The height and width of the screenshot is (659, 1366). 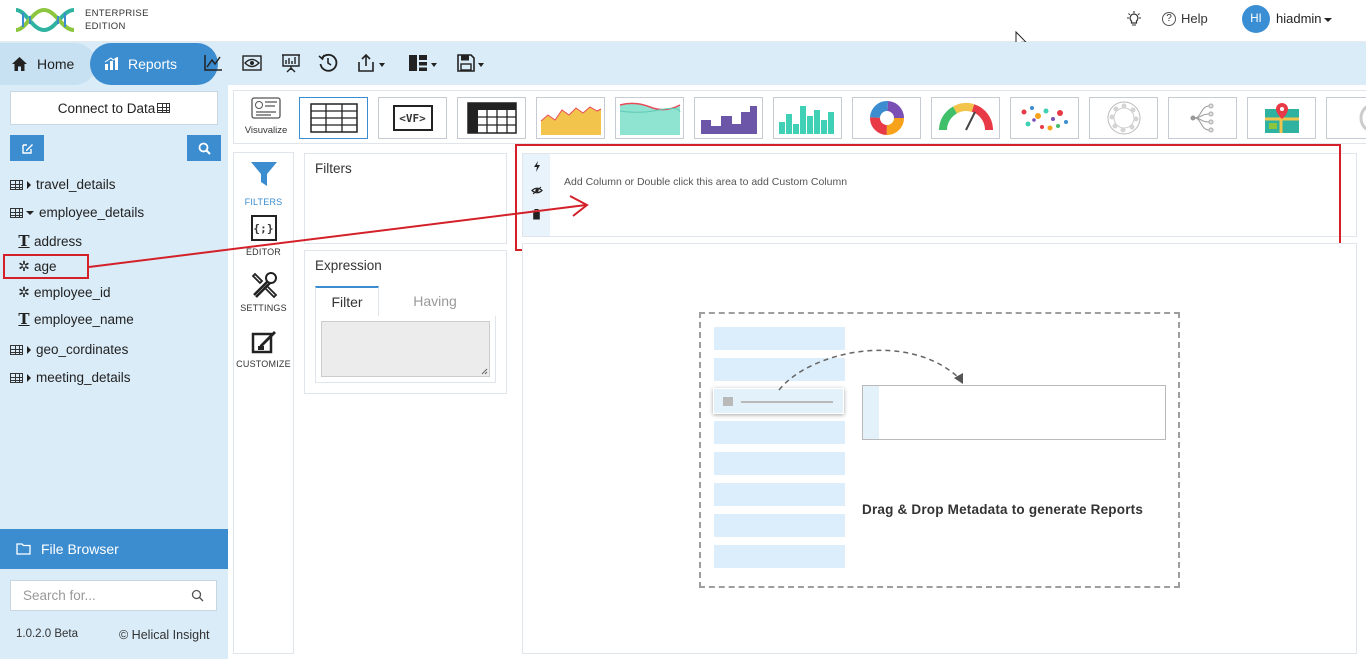 I want to click on save-icon, so click(x=470, y=63).